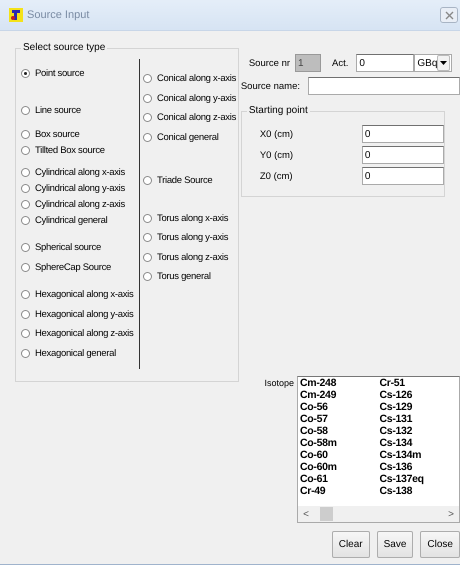 This screenshot has height=568, width=460. What do you see at coordinates (84, 294) in the screenshot?
I see `radio-label: Hexagonical along x-axis` at bounding box center [84, 294].